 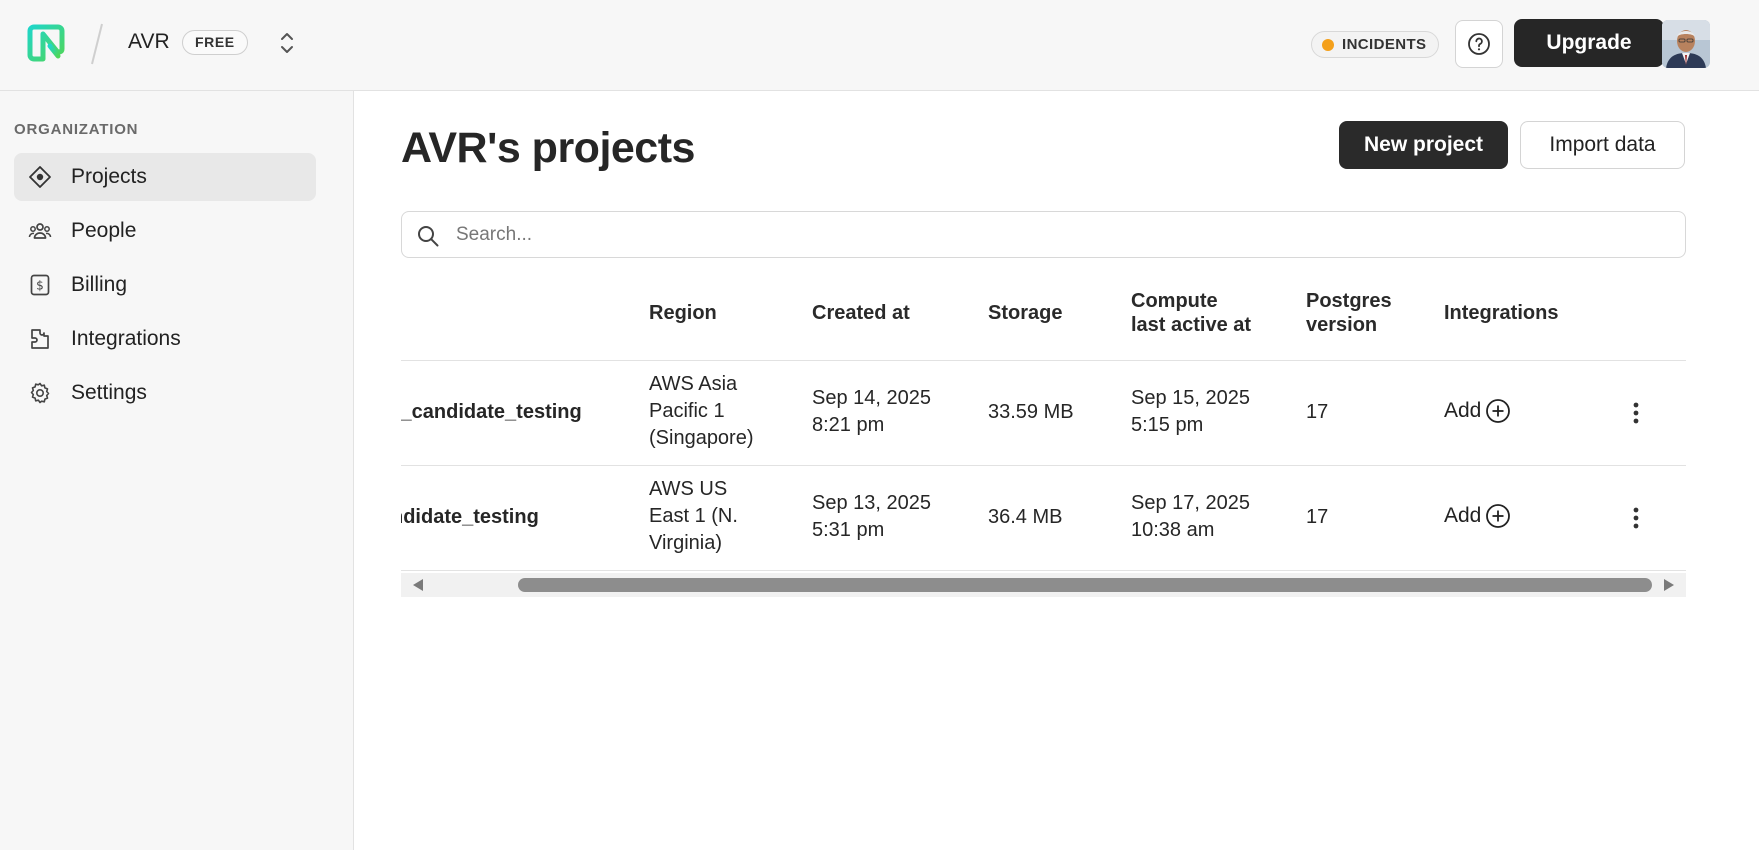 What do you see at coordinates (1342, 325) in the screenshot?
I see `column-header-text: version` at bounding box center [1342, 325].